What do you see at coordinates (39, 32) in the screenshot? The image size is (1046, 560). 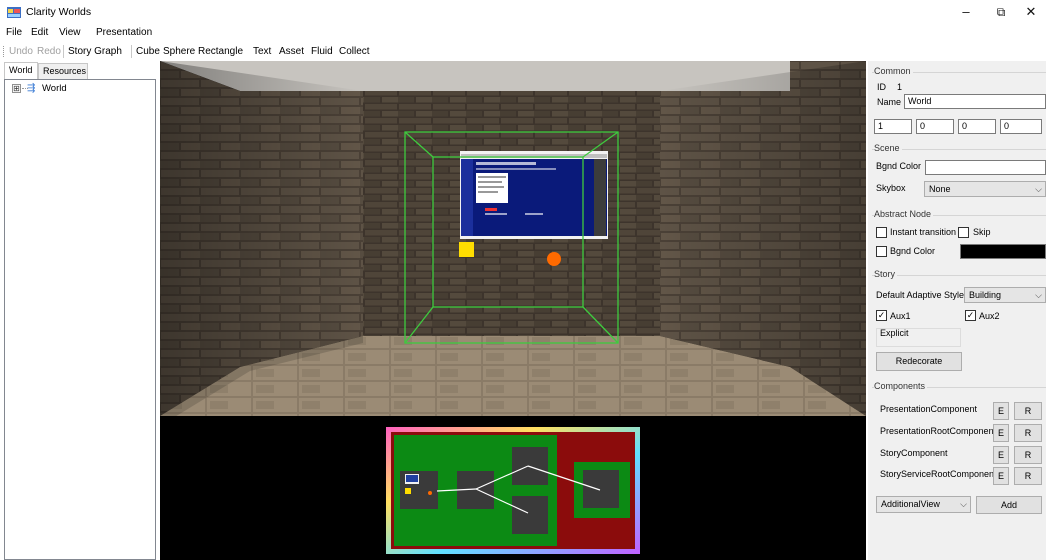 I see `menu-edit: Edit` at bounding box center [39, 32].